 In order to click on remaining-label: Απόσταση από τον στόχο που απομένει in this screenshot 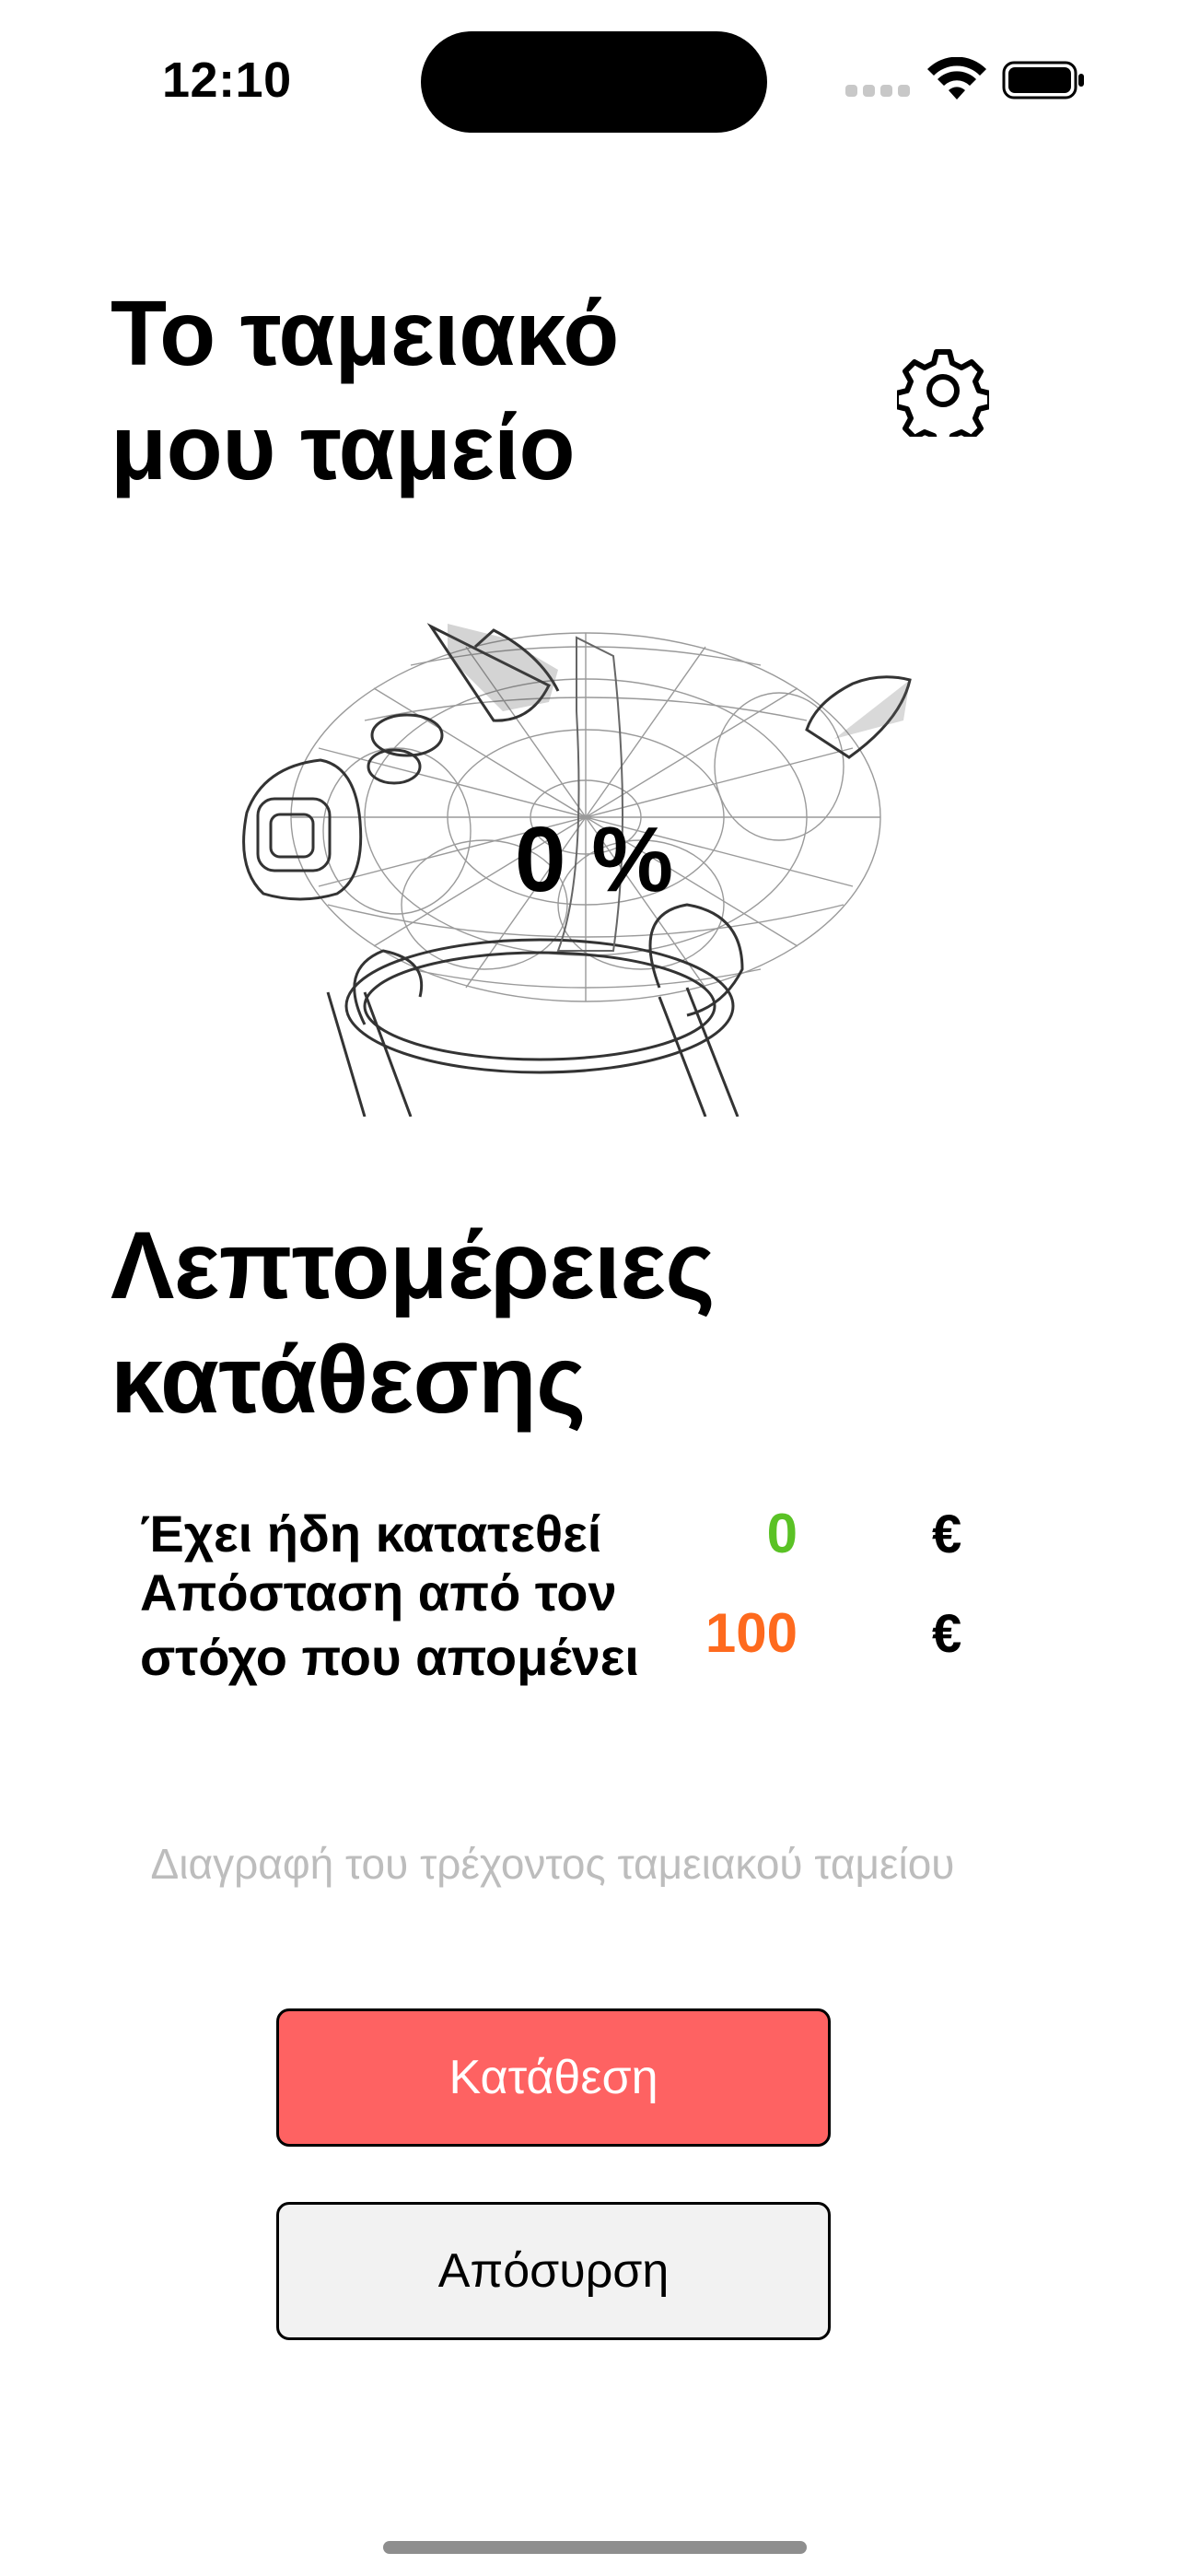, I will do `click(389, 1626)`.